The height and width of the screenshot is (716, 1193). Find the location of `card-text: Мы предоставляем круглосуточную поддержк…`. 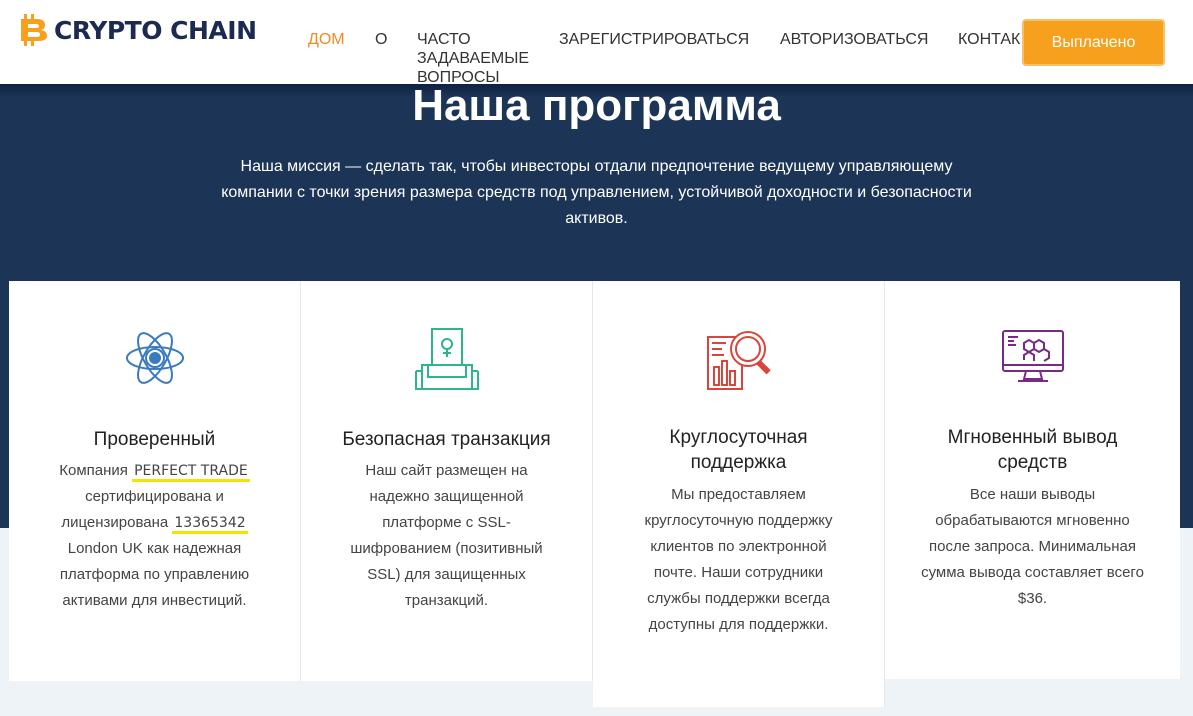

card-text: Мы предоставляем круглосуточную поддержк… is located at coordinates (738, 559).